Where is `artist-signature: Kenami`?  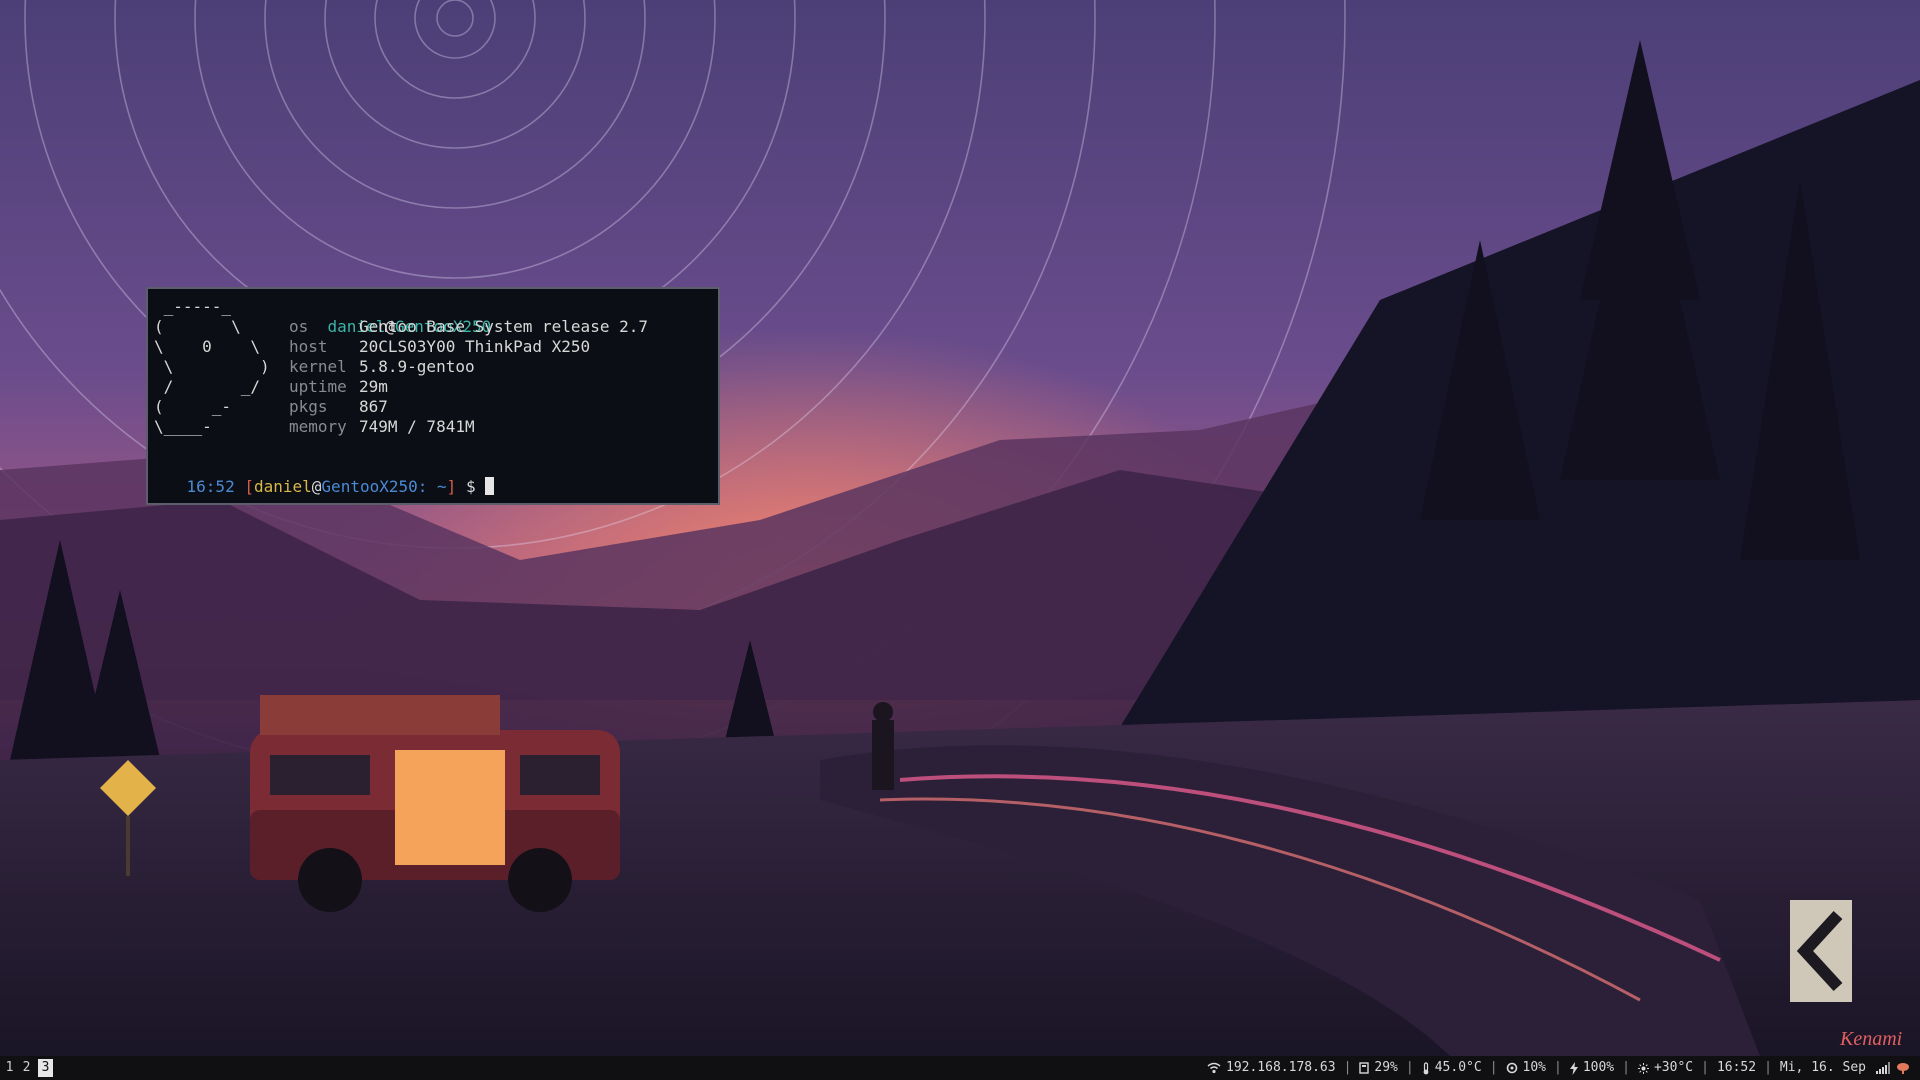
artist-signature: Kenami is located at coordinates (1870, 1039).